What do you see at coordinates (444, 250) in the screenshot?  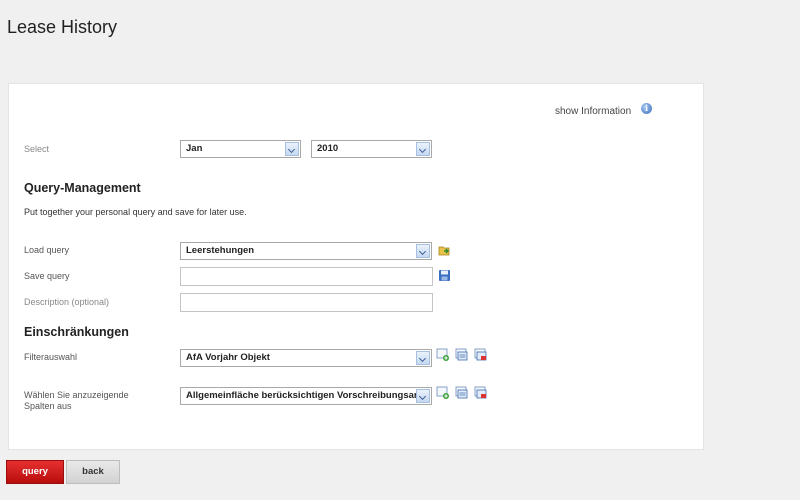 I see `open-folder-icon` at bounding box center [444, 250].